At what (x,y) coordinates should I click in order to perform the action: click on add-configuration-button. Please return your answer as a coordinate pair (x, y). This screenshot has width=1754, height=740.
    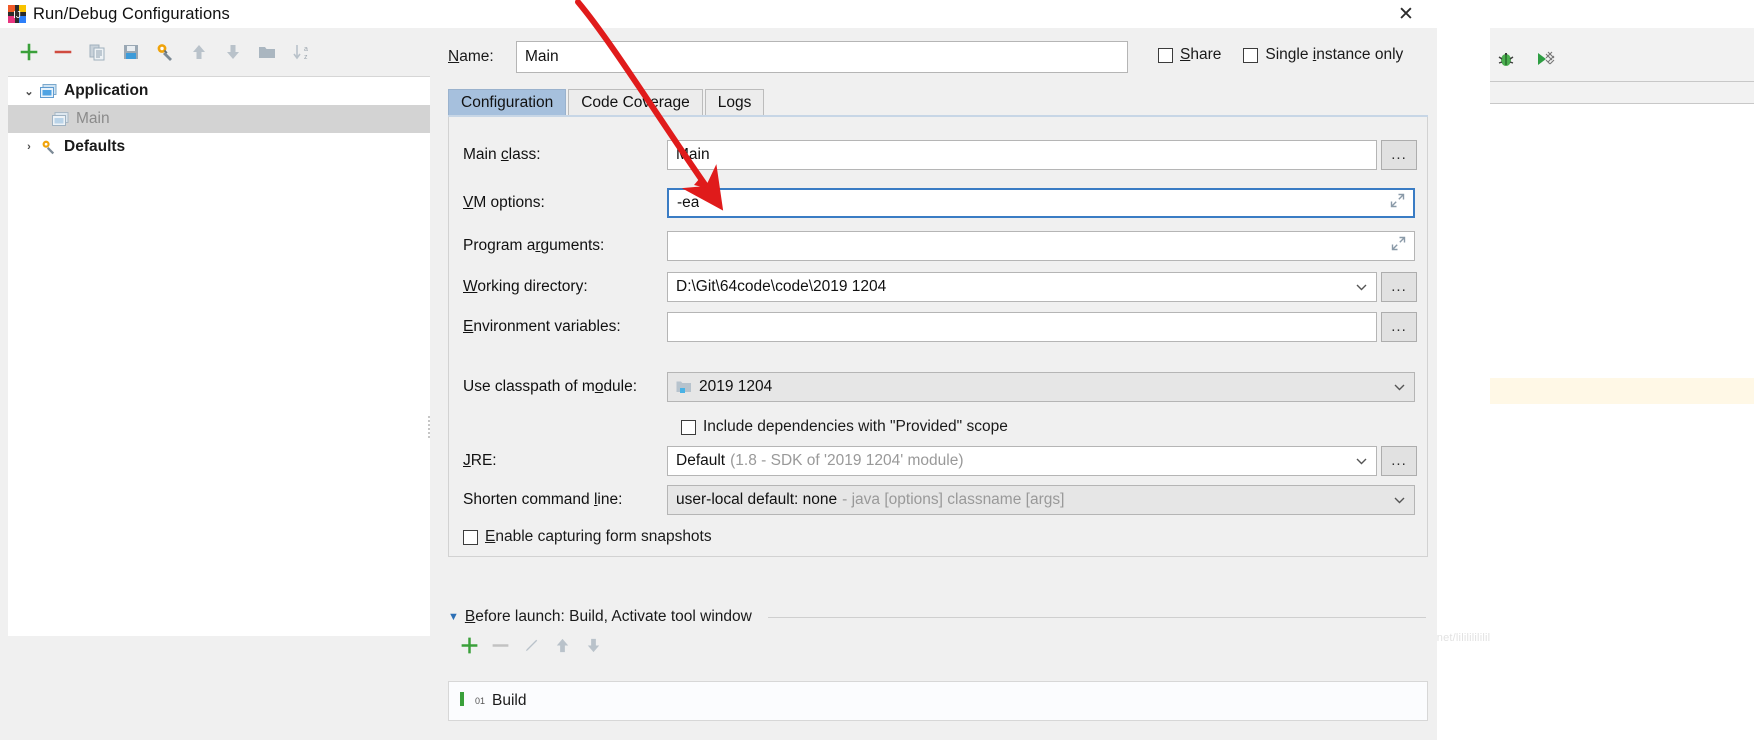
    Looking at the image, I should click on (29, 52).